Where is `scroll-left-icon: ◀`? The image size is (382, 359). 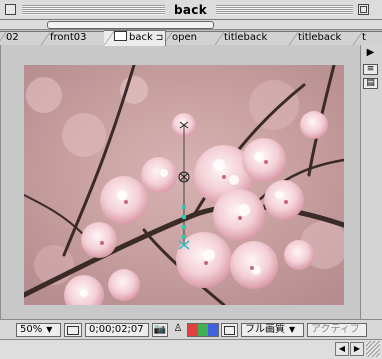 scroll-left-icon: ◀ is located at coordinates (342, 349).